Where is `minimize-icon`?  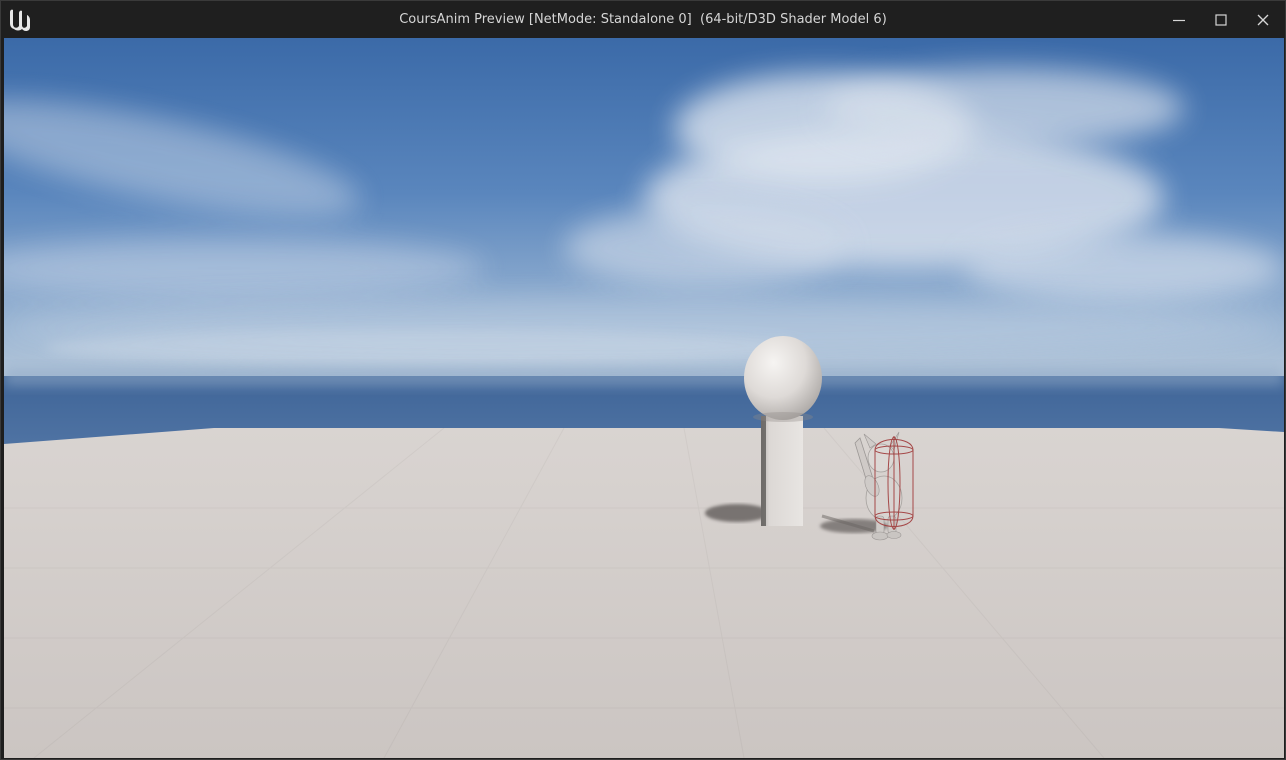 minimize-icon is located at coordinates (1179, 20).